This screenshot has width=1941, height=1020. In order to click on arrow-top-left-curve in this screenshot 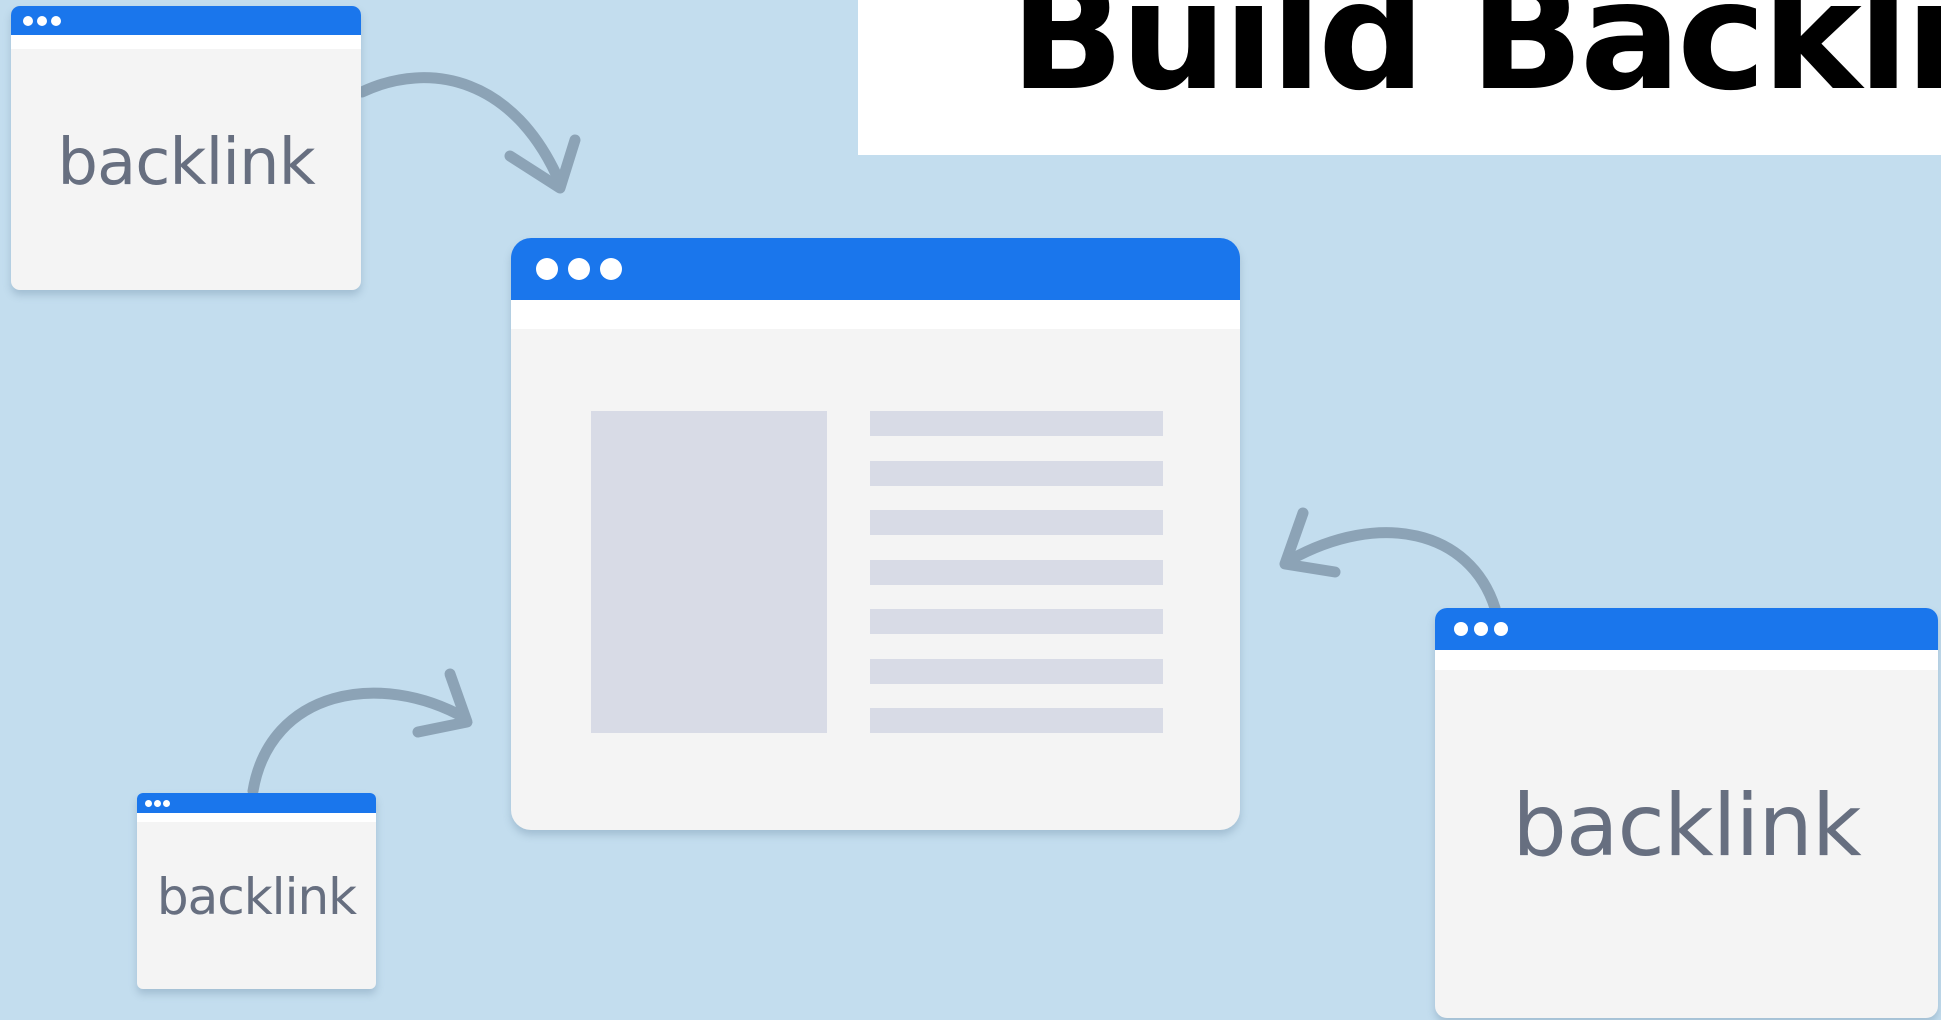, I will do `click(461, 130)`.